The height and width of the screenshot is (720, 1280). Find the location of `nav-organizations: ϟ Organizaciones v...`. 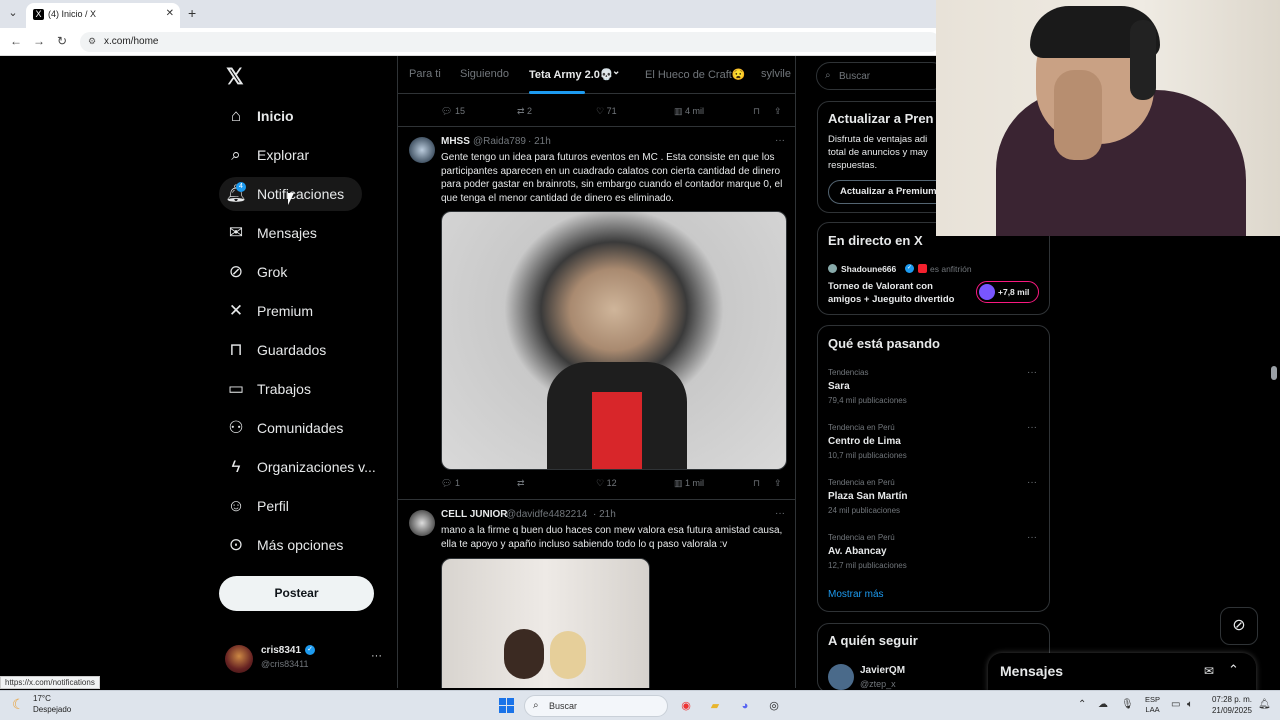

nav-organizations: ϟ Organizaciones v... is located at coordinates (306, 467).